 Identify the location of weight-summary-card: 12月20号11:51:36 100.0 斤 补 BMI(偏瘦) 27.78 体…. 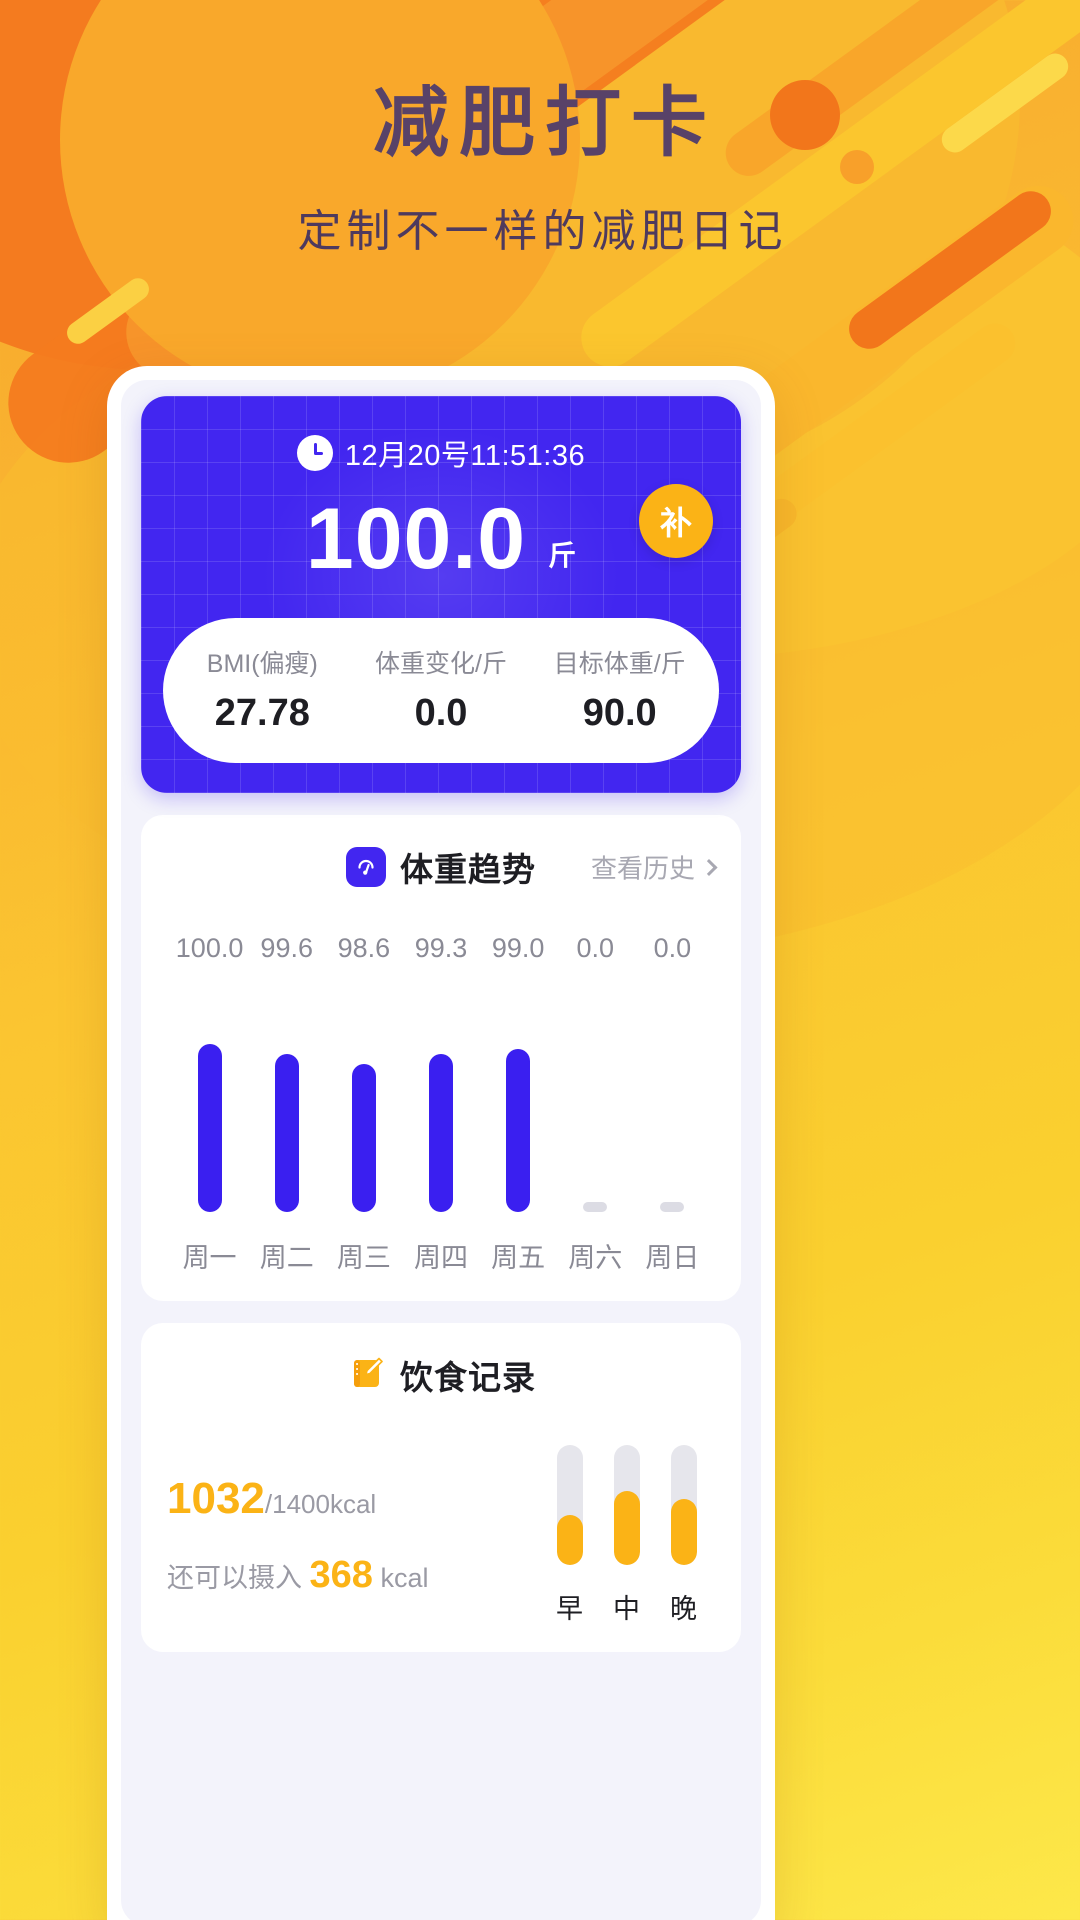
(441, 594).